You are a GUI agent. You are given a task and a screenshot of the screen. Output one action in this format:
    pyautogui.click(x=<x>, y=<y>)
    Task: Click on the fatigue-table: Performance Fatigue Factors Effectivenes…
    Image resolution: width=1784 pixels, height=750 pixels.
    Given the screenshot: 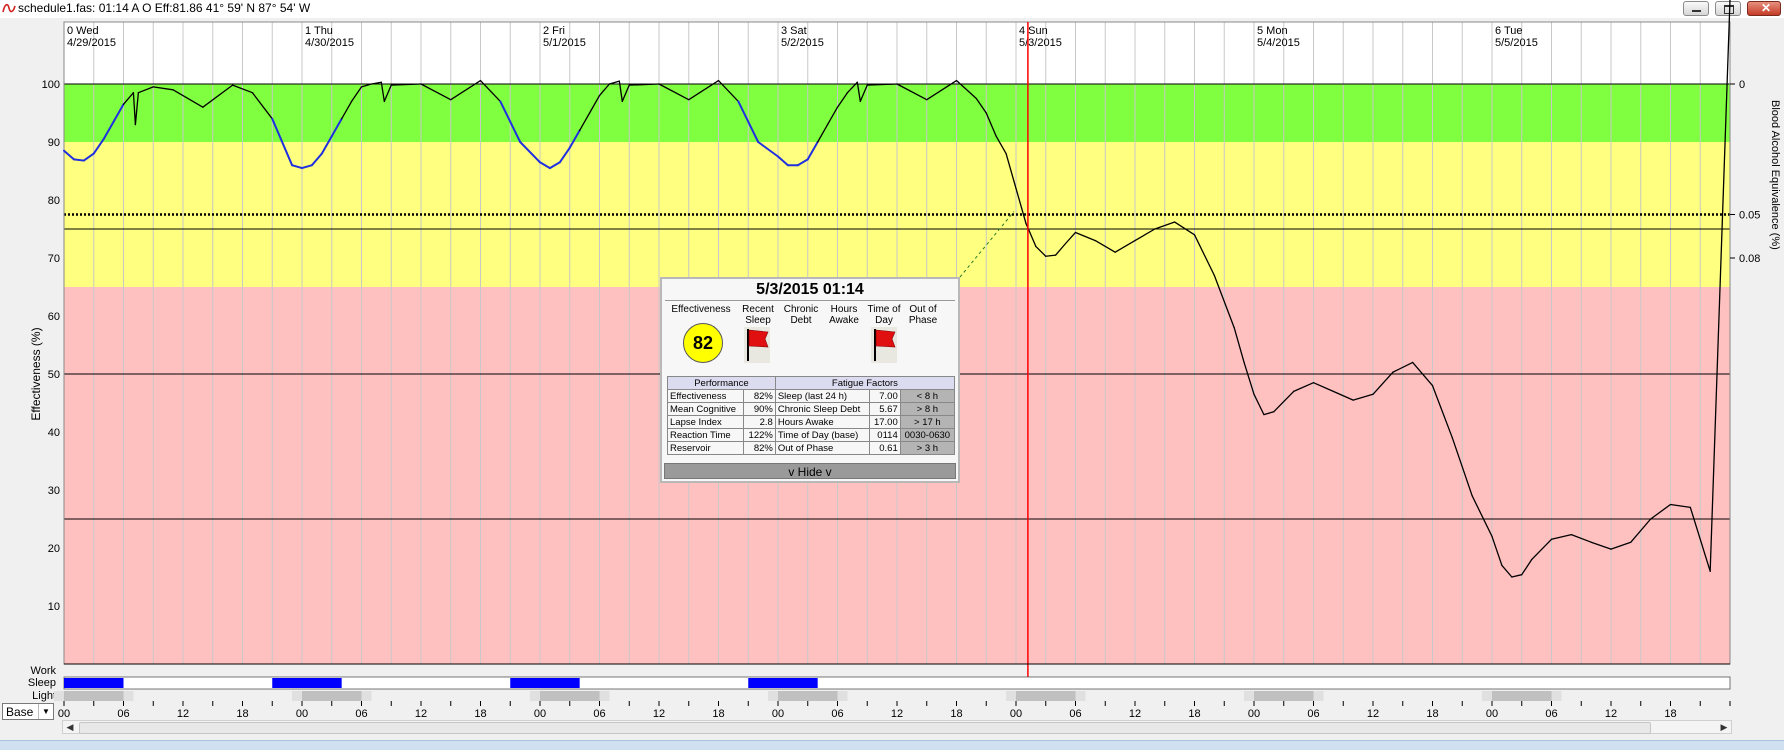 What is the action you would take?
    pyautogui.click(x=811, y=415)
    